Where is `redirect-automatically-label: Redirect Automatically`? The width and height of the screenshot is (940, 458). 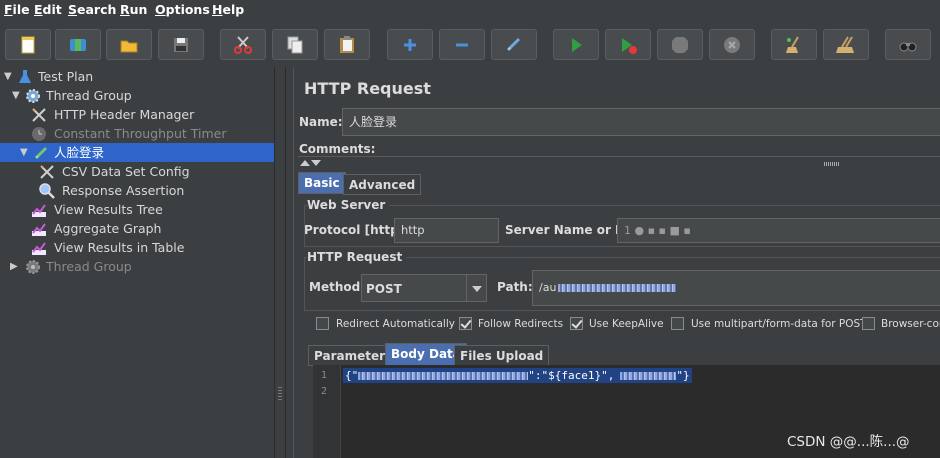 redirect-automatically-label: Redirect Automatically is located at coordinates (395, 324).